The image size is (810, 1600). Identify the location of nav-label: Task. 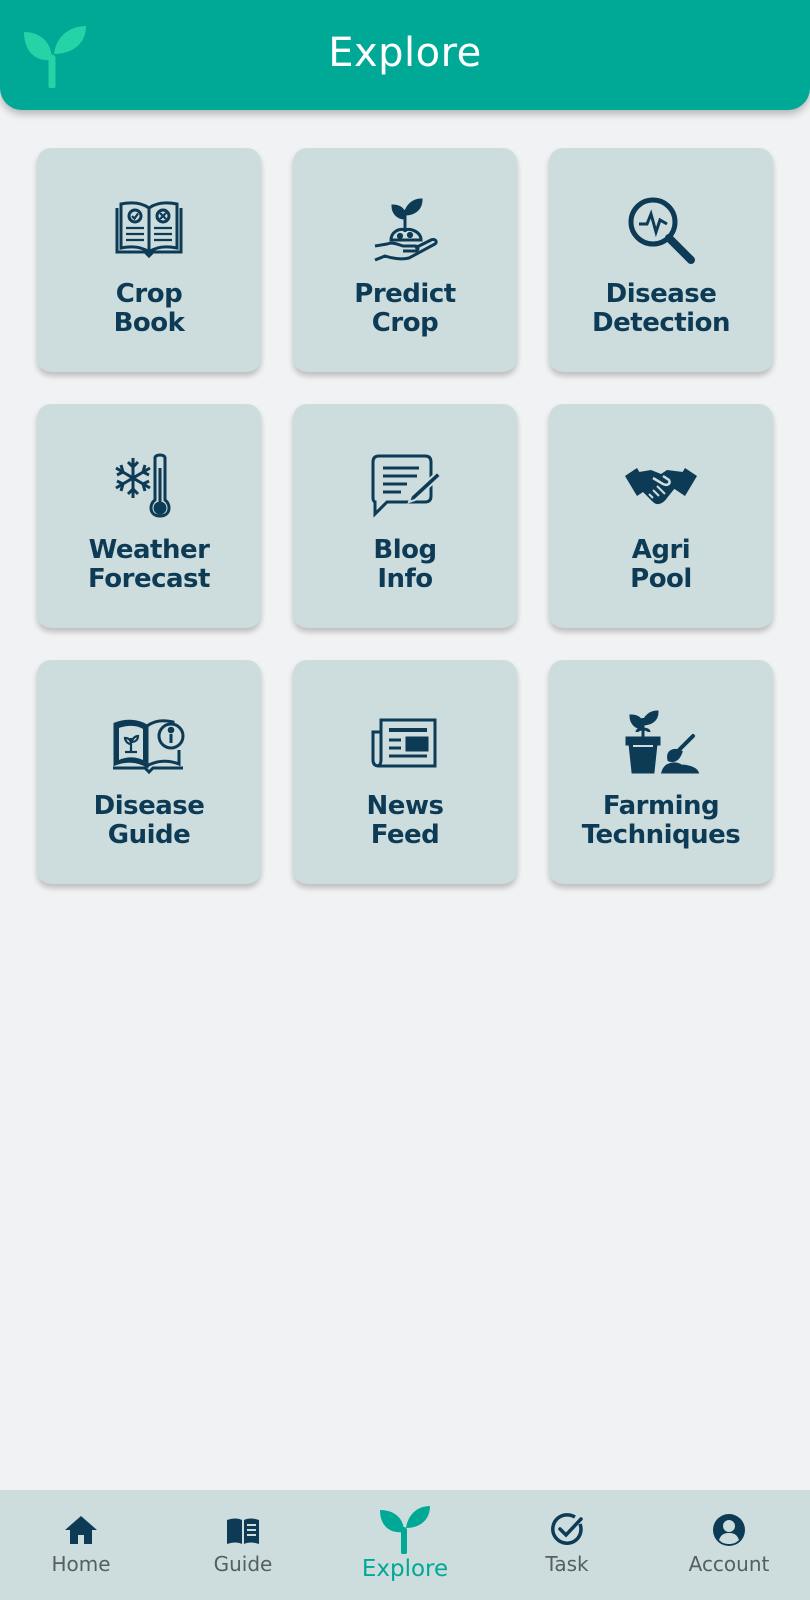
(567, 1564).